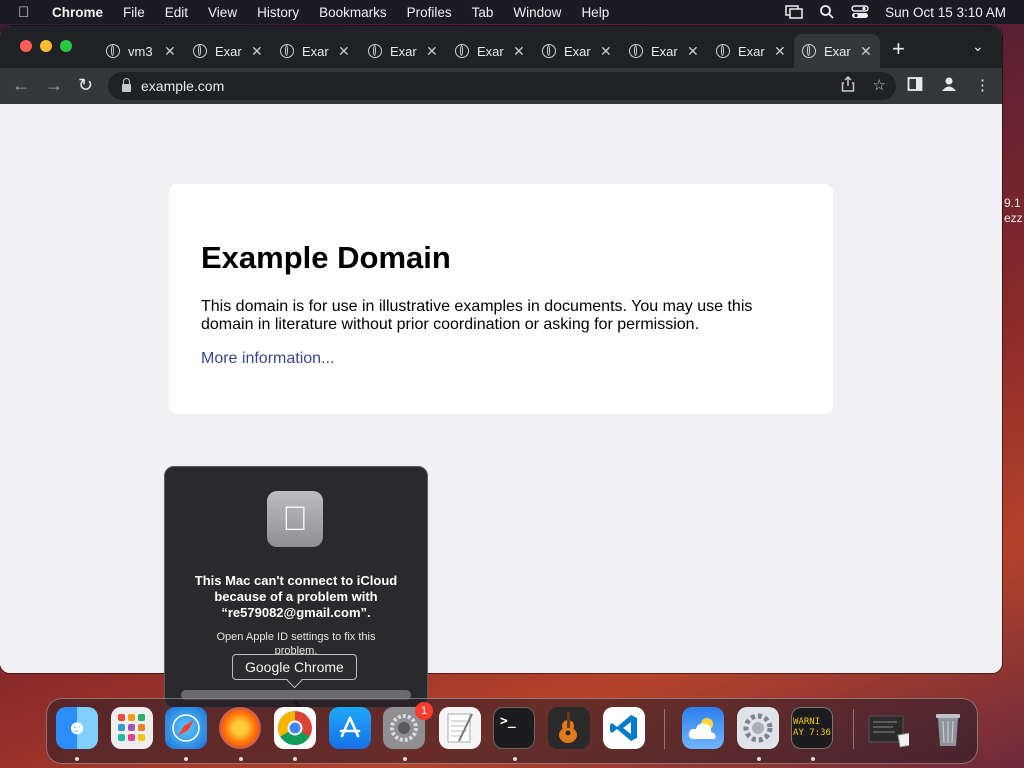 The width and height of the screenshot is (1024, 768). What do you see at coordinates (703, 728) in the screenshot?
I see `weather-icon` at bounding box center [703, 728].